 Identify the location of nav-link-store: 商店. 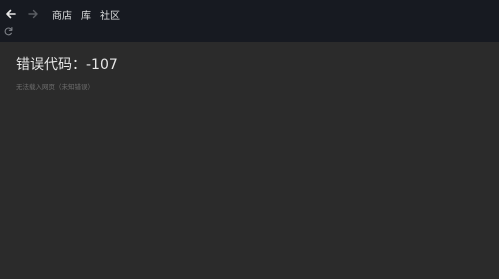
(62, 14).